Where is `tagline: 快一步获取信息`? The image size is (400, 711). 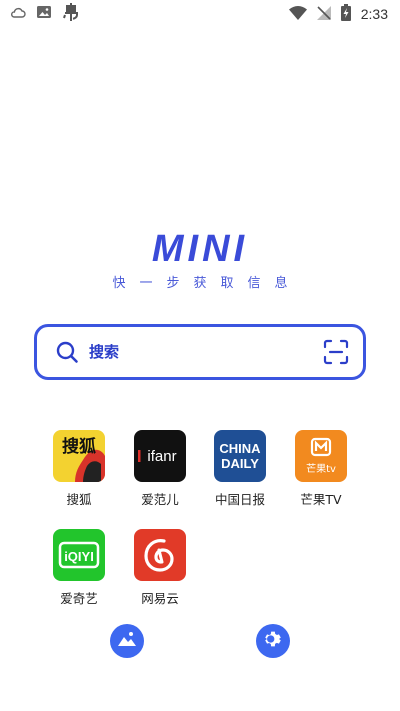 tagline: 快一步获取信息 is located at coordinates (207, 283).